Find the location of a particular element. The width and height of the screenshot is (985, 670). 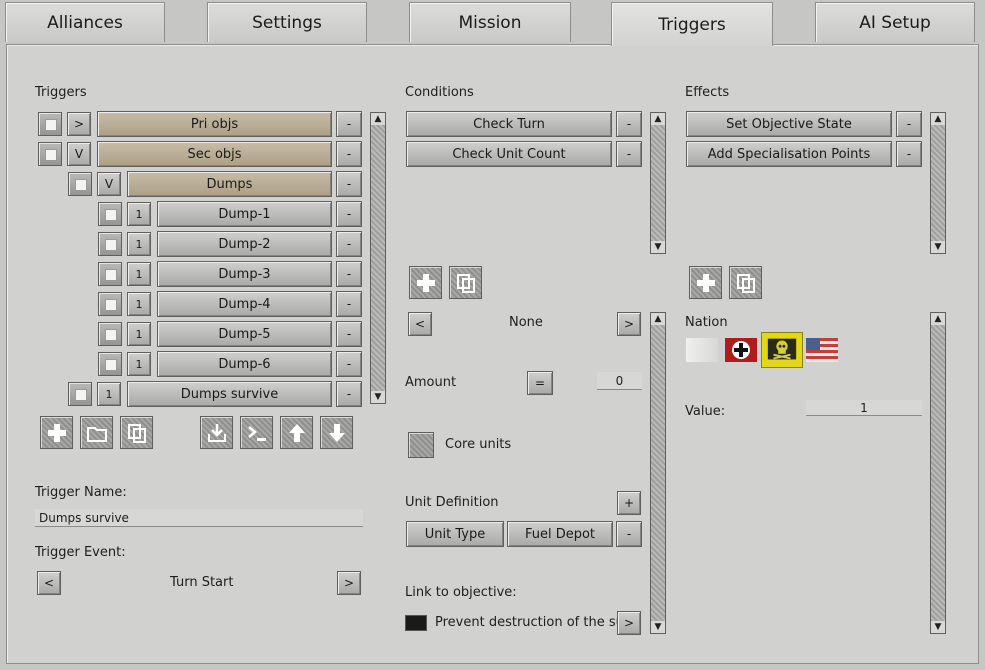

trigger-row: Dump-2 is located at coordinates (244, 244).